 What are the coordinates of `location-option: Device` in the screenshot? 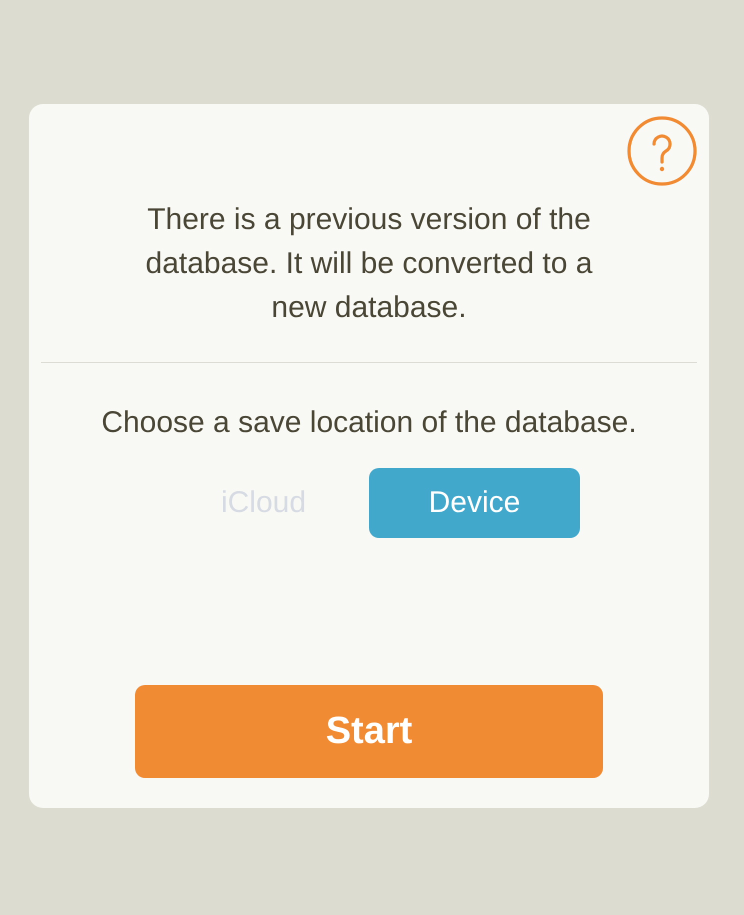 It's located at (474, 503).